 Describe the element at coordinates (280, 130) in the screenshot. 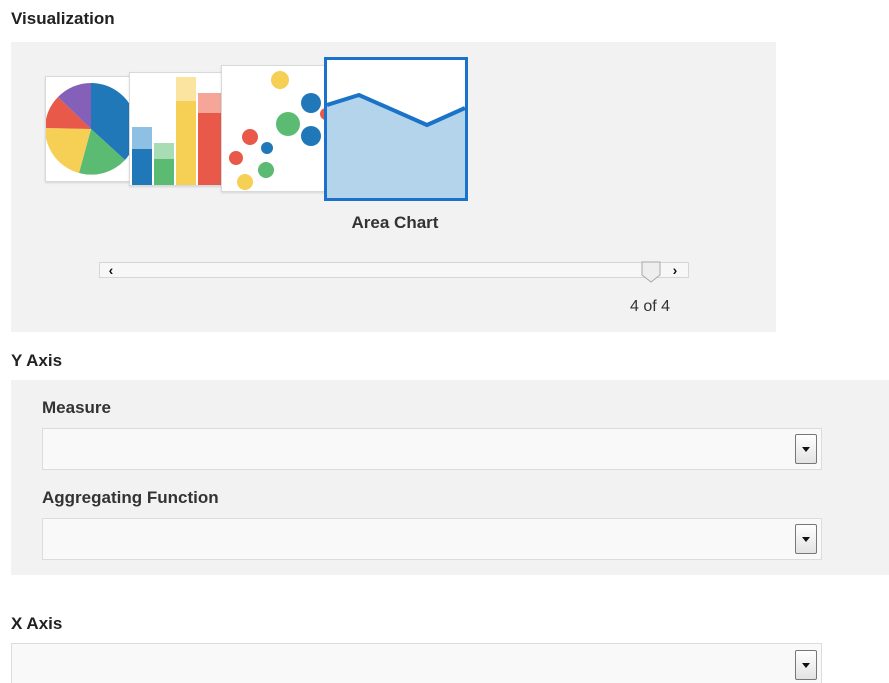

I see `bubble-chart-icon` at that location.